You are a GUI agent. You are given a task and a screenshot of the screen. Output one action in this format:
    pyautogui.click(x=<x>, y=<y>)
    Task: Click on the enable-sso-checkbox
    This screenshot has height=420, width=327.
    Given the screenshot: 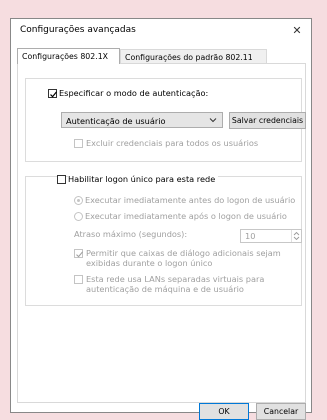 What is the action you would take?
    pyautogui.click(x=61, y=179)
    